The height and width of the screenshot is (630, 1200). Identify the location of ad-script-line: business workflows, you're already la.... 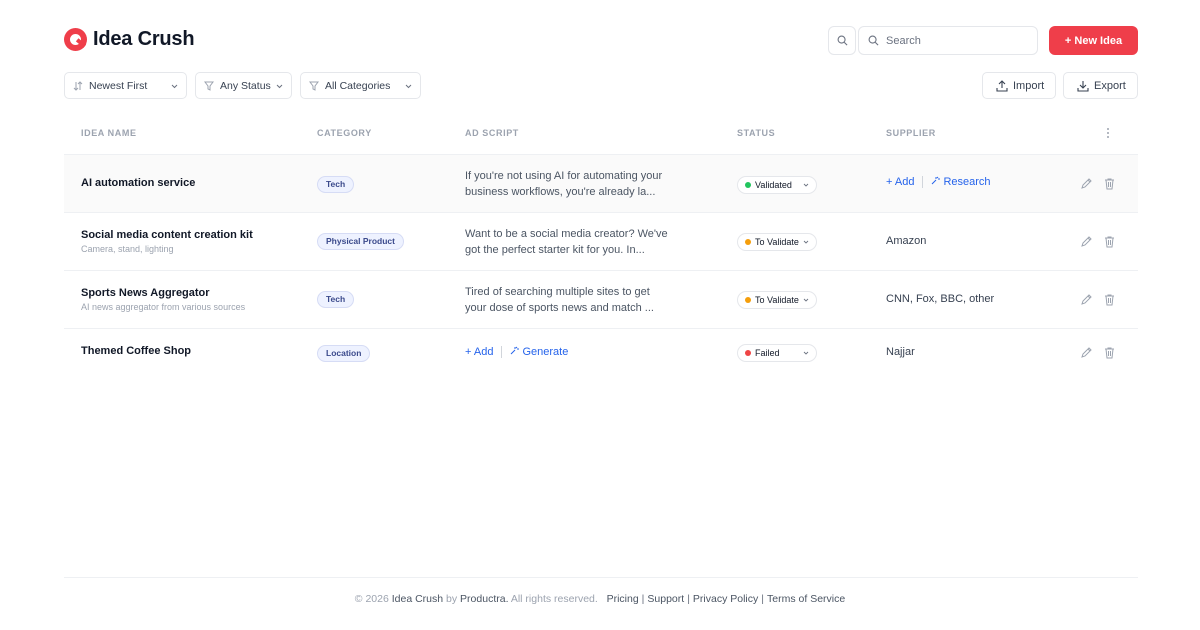
(560, 192).